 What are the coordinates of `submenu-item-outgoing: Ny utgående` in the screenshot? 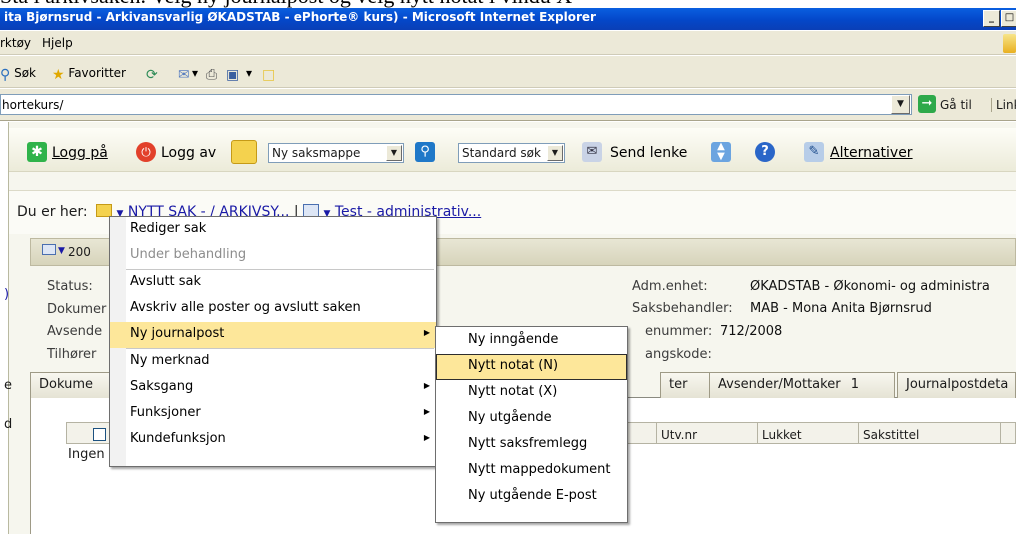 It's located at (531, 419).